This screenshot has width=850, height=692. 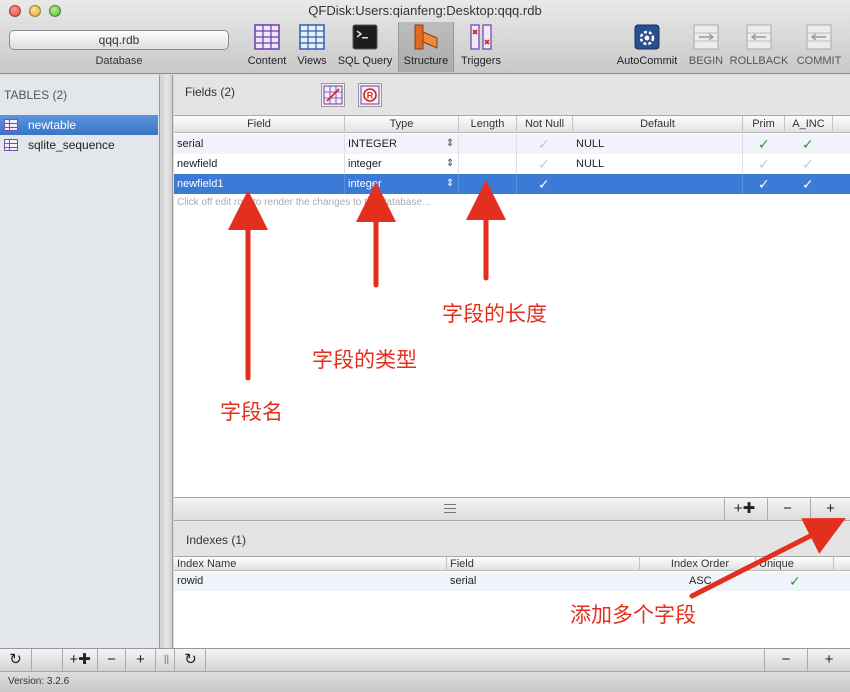 What do you see at coordinates (647, 37) in the screenshot?
I see `gear-icon` at bounding box center [647, 37].